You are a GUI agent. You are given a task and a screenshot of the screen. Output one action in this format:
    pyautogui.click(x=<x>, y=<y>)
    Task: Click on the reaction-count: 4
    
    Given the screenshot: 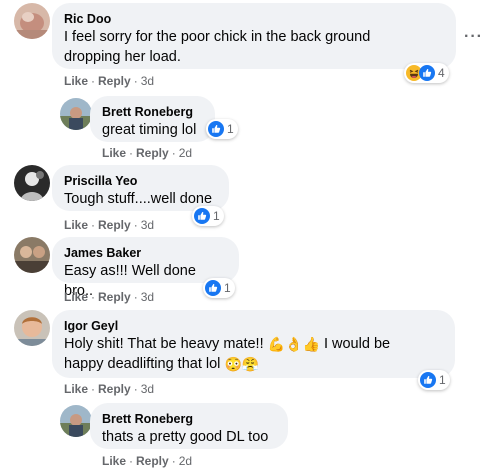 What is the action you would take?
    pyautogui.click(x=441, y=73)
    